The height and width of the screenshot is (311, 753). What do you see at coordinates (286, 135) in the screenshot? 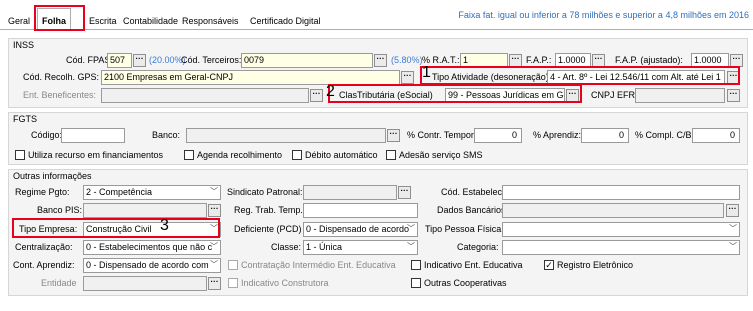
I see `fgts-banco-input` at bounding box center [286, 135].